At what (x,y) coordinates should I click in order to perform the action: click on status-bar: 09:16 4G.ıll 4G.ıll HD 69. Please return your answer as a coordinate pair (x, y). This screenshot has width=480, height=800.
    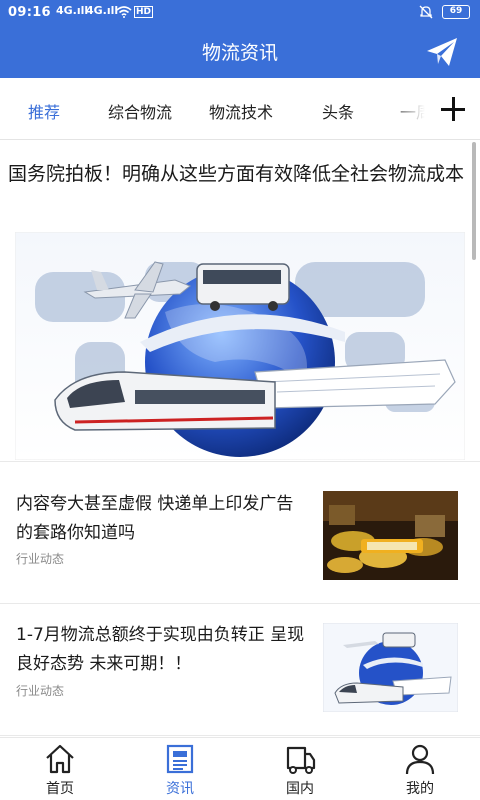
    Looking at the image, I should click on (240, 13).